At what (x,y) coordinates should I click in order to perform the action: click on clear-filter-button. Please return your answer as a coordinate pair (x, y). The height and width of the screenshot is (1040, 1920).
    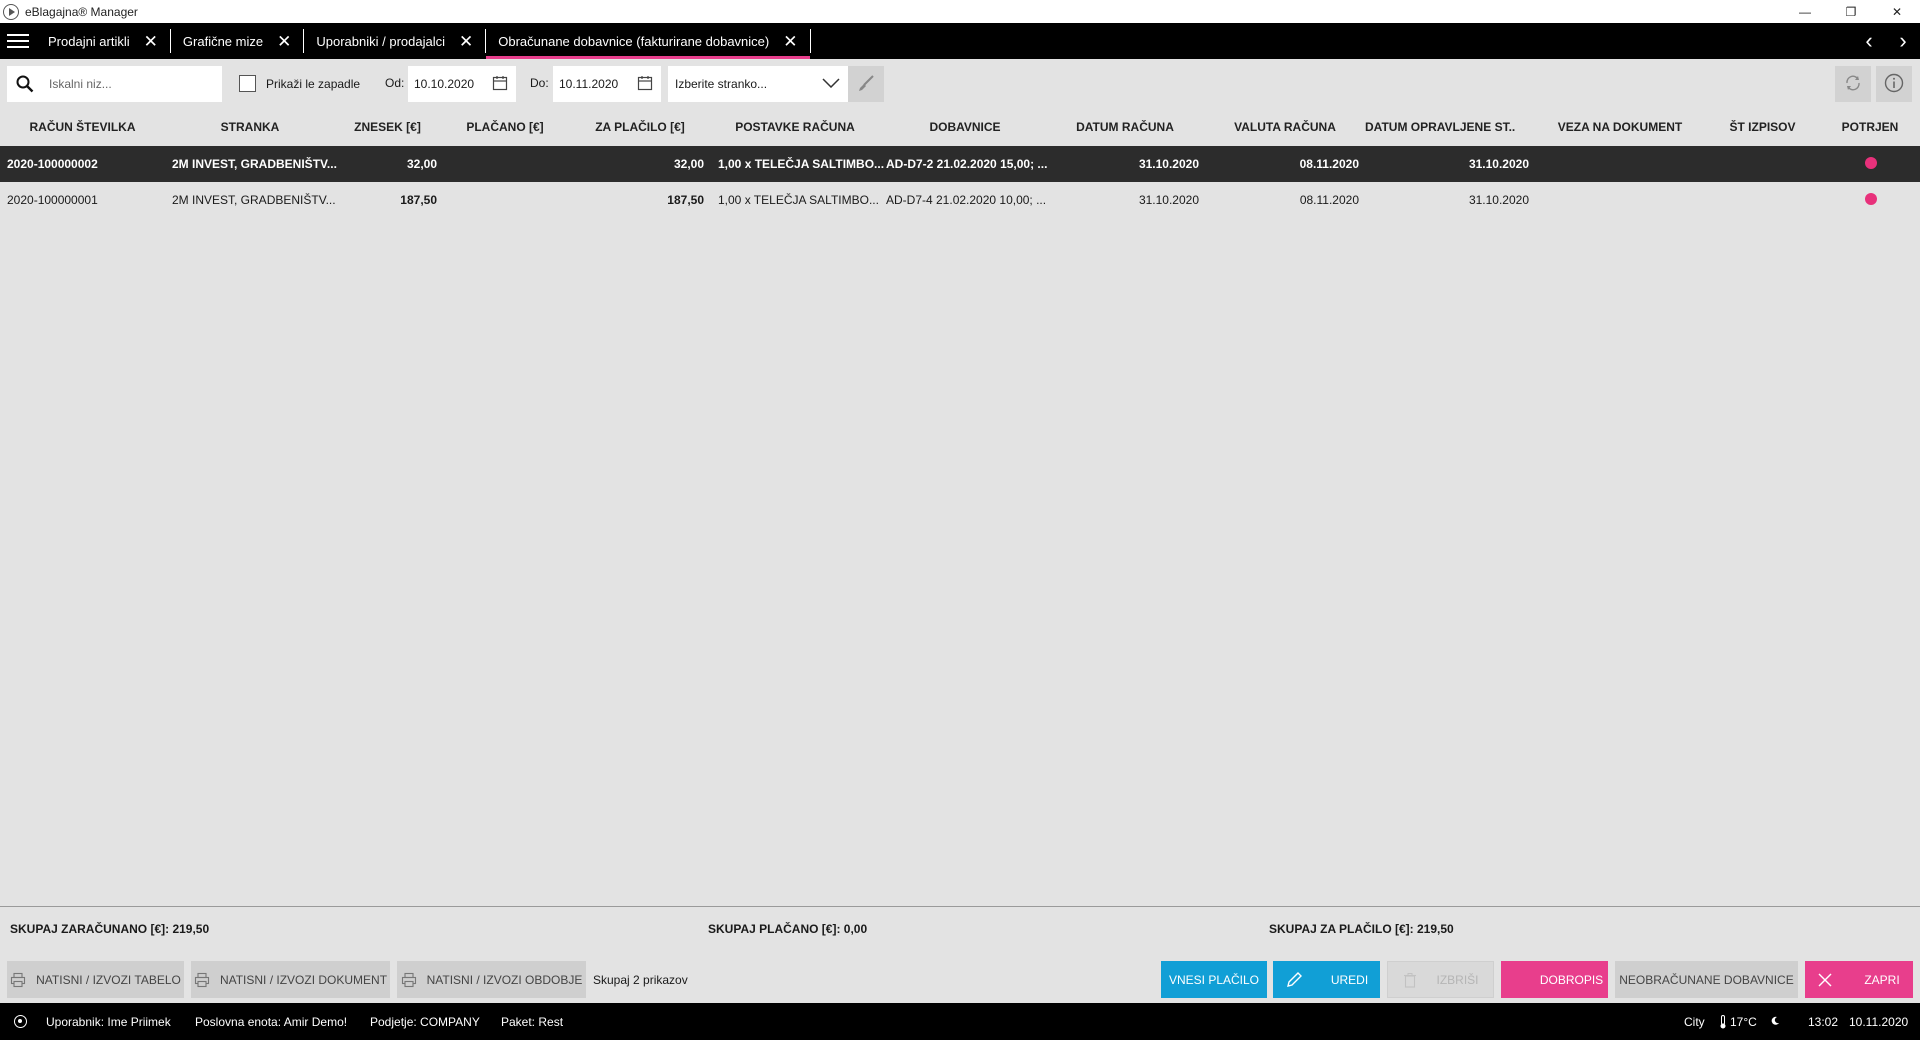
    Looking at the image, I should click on (866, 84).